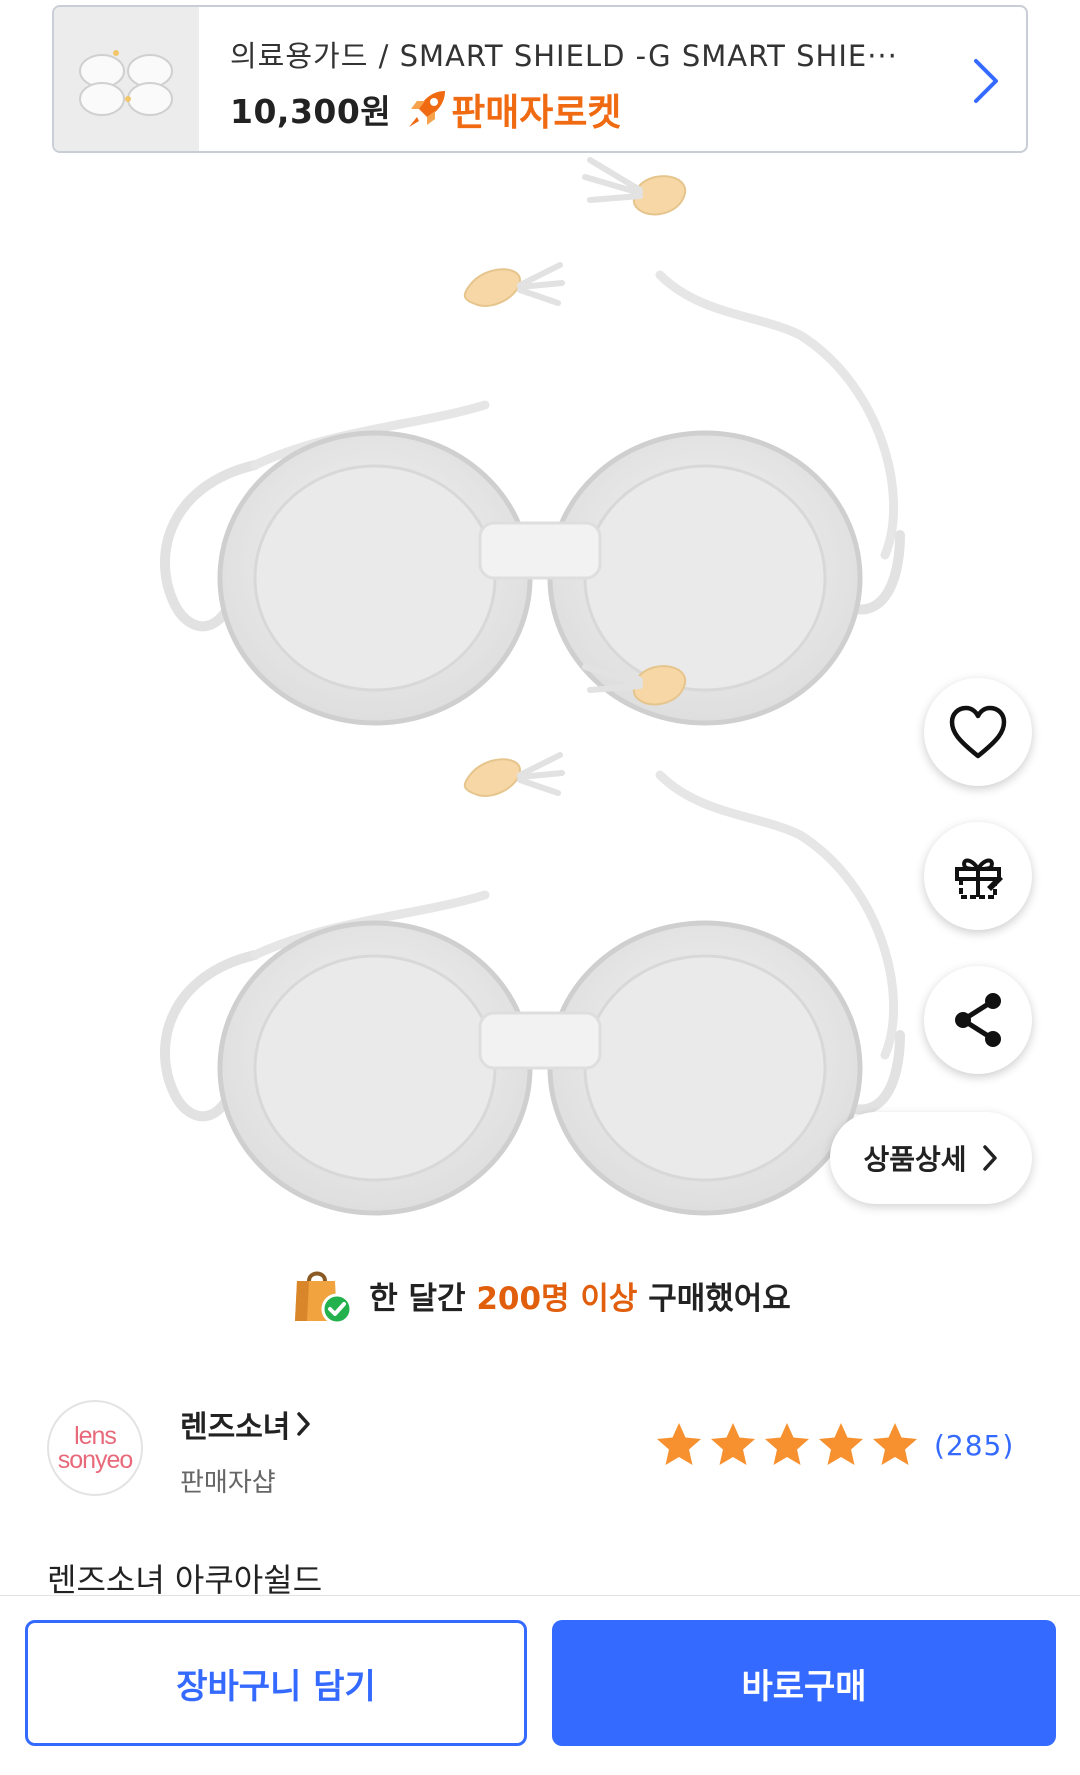 Image resolution: width=1080 pixels, height=1775 pixels. I want to click on seller-name: 렌즈소녀, so click(235, 1427).